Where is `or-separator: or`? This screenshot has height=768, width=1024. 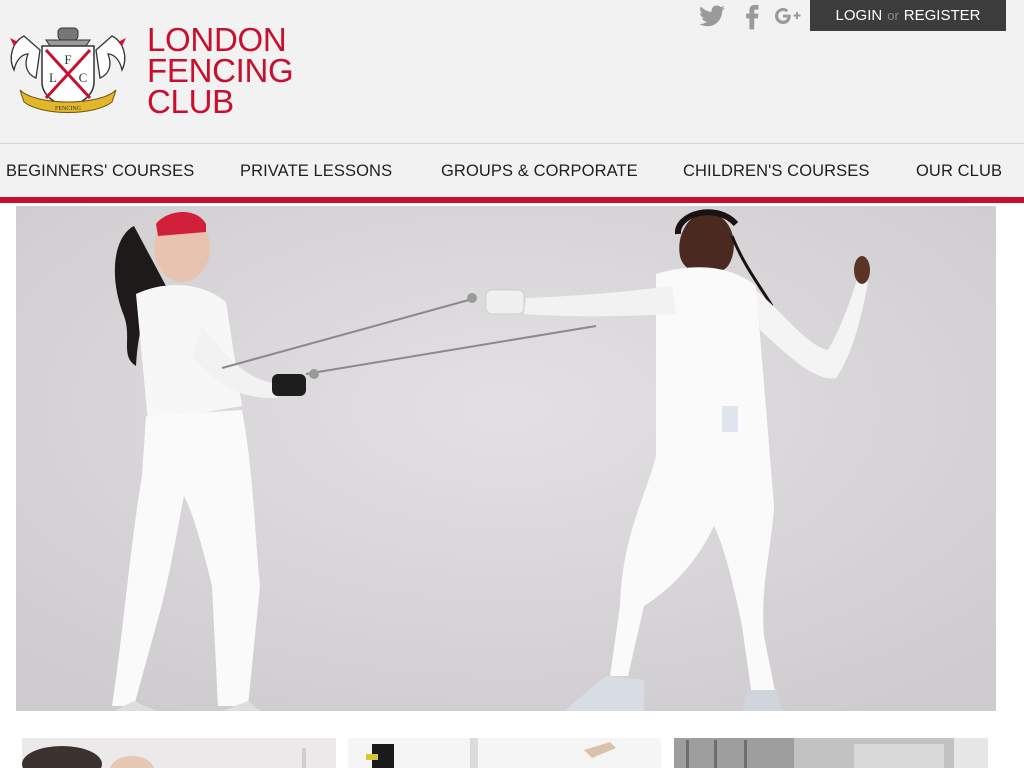
or-separator: or is located at coordinates (893, 15).